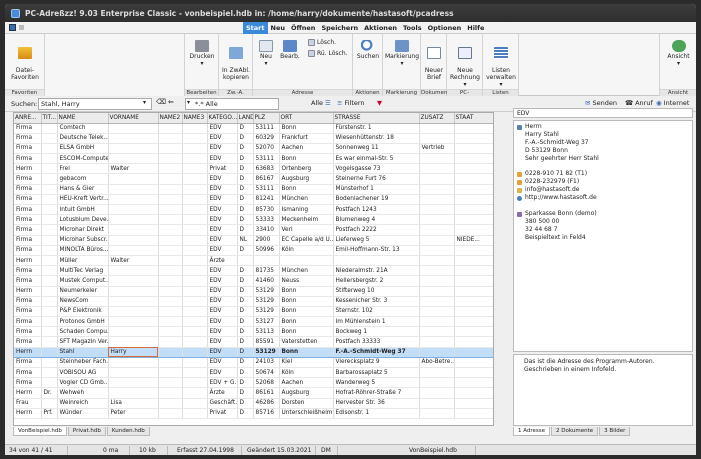 The height and width of the screenshot is (459, 701). What do you see at coordinates (253, 128) in the screenshot?
I see `table-row: Firma Comtech EDV D 53111 Bonn Fürstenstr. 1` at bounding box center [253, 128].